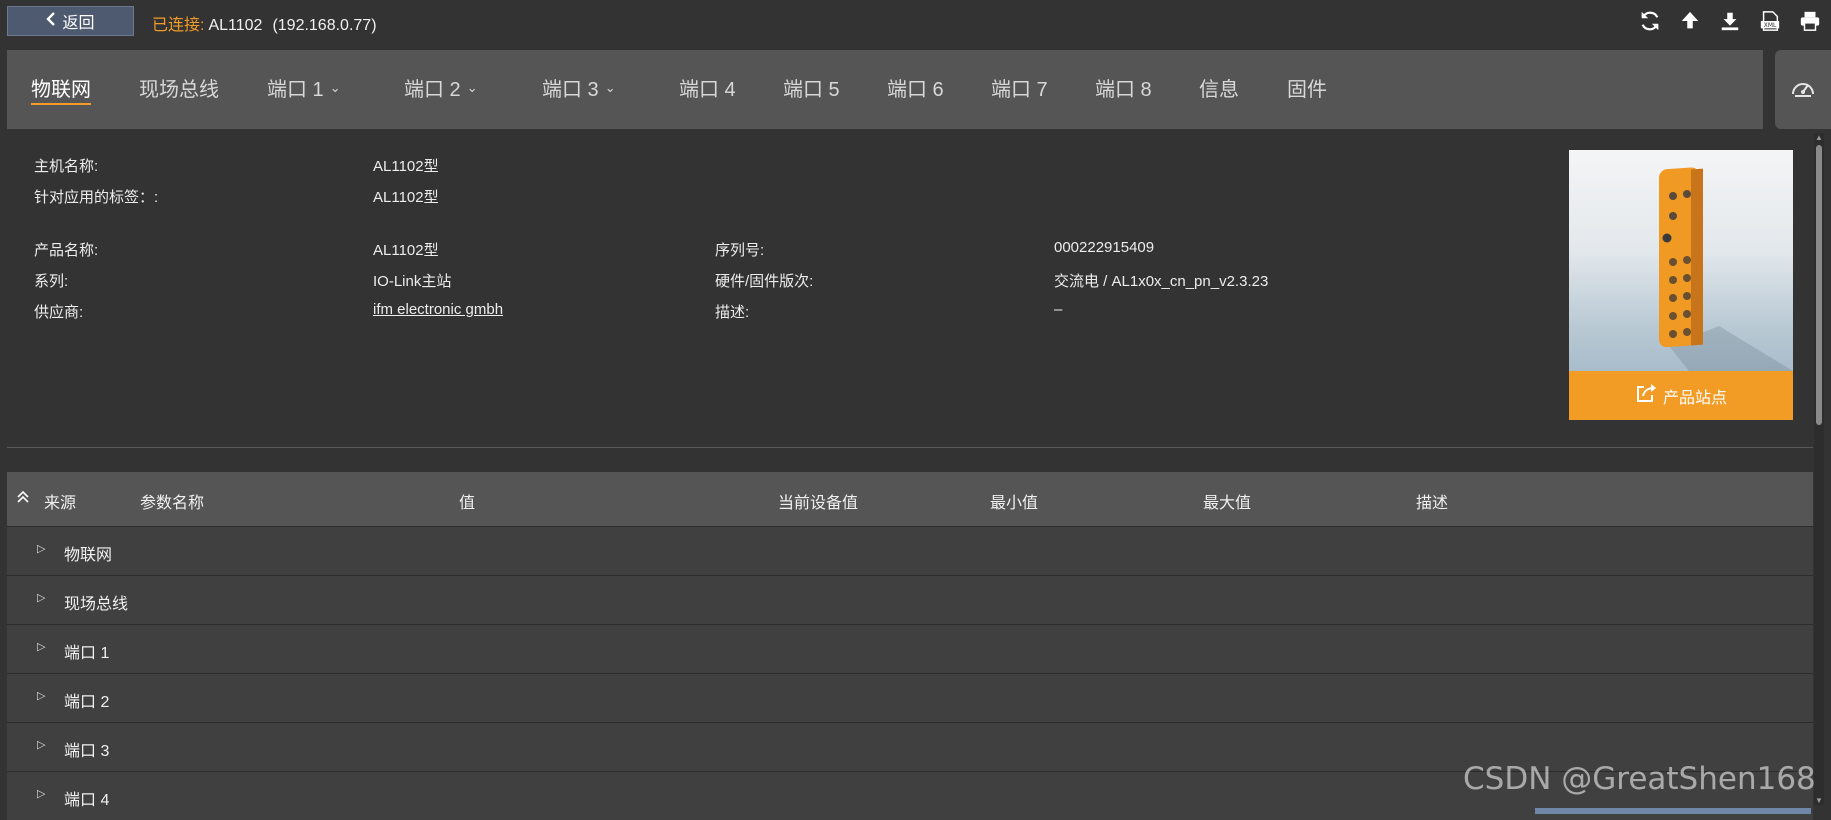  Describe the element at coordinates (1227, 501) in the screenshot. I see `col-max: 最大值` at that location.